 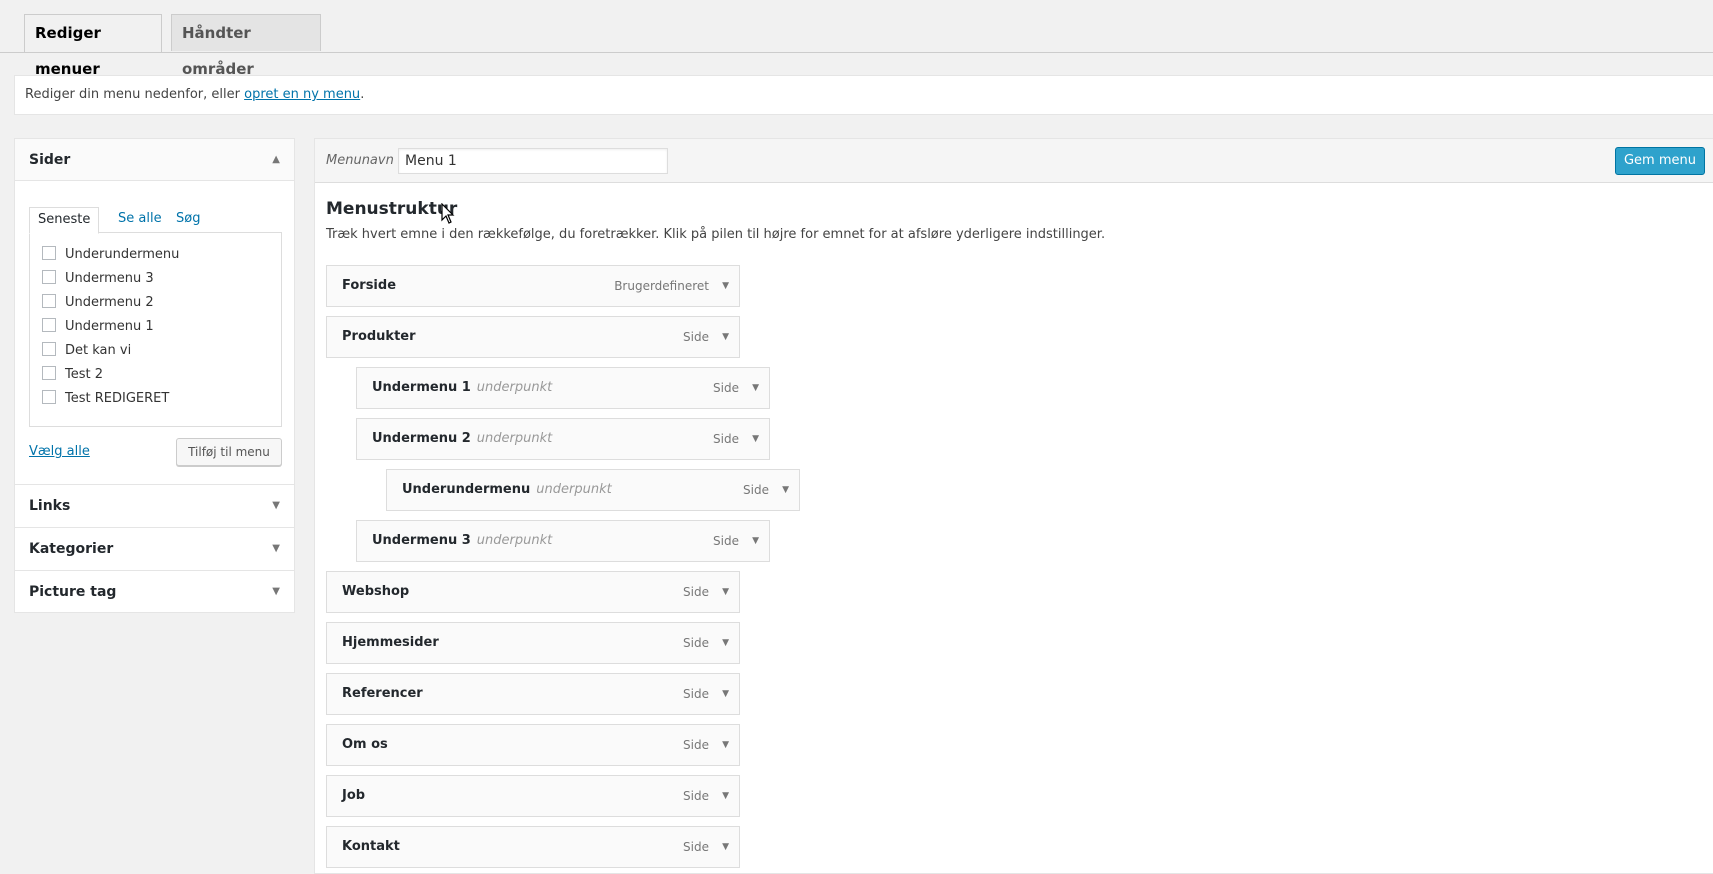 What do you see at coordinates (448, 213) in the screenshot?
I see `mouse-cursor-icon` at bounding box center [448, 213].